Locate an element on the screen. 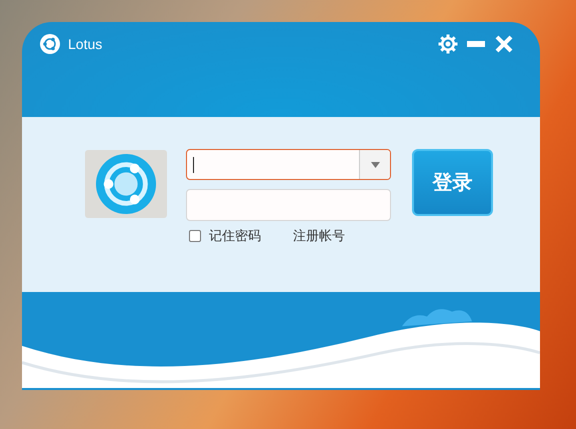  settings-icon is located at coordinates (448, 44).